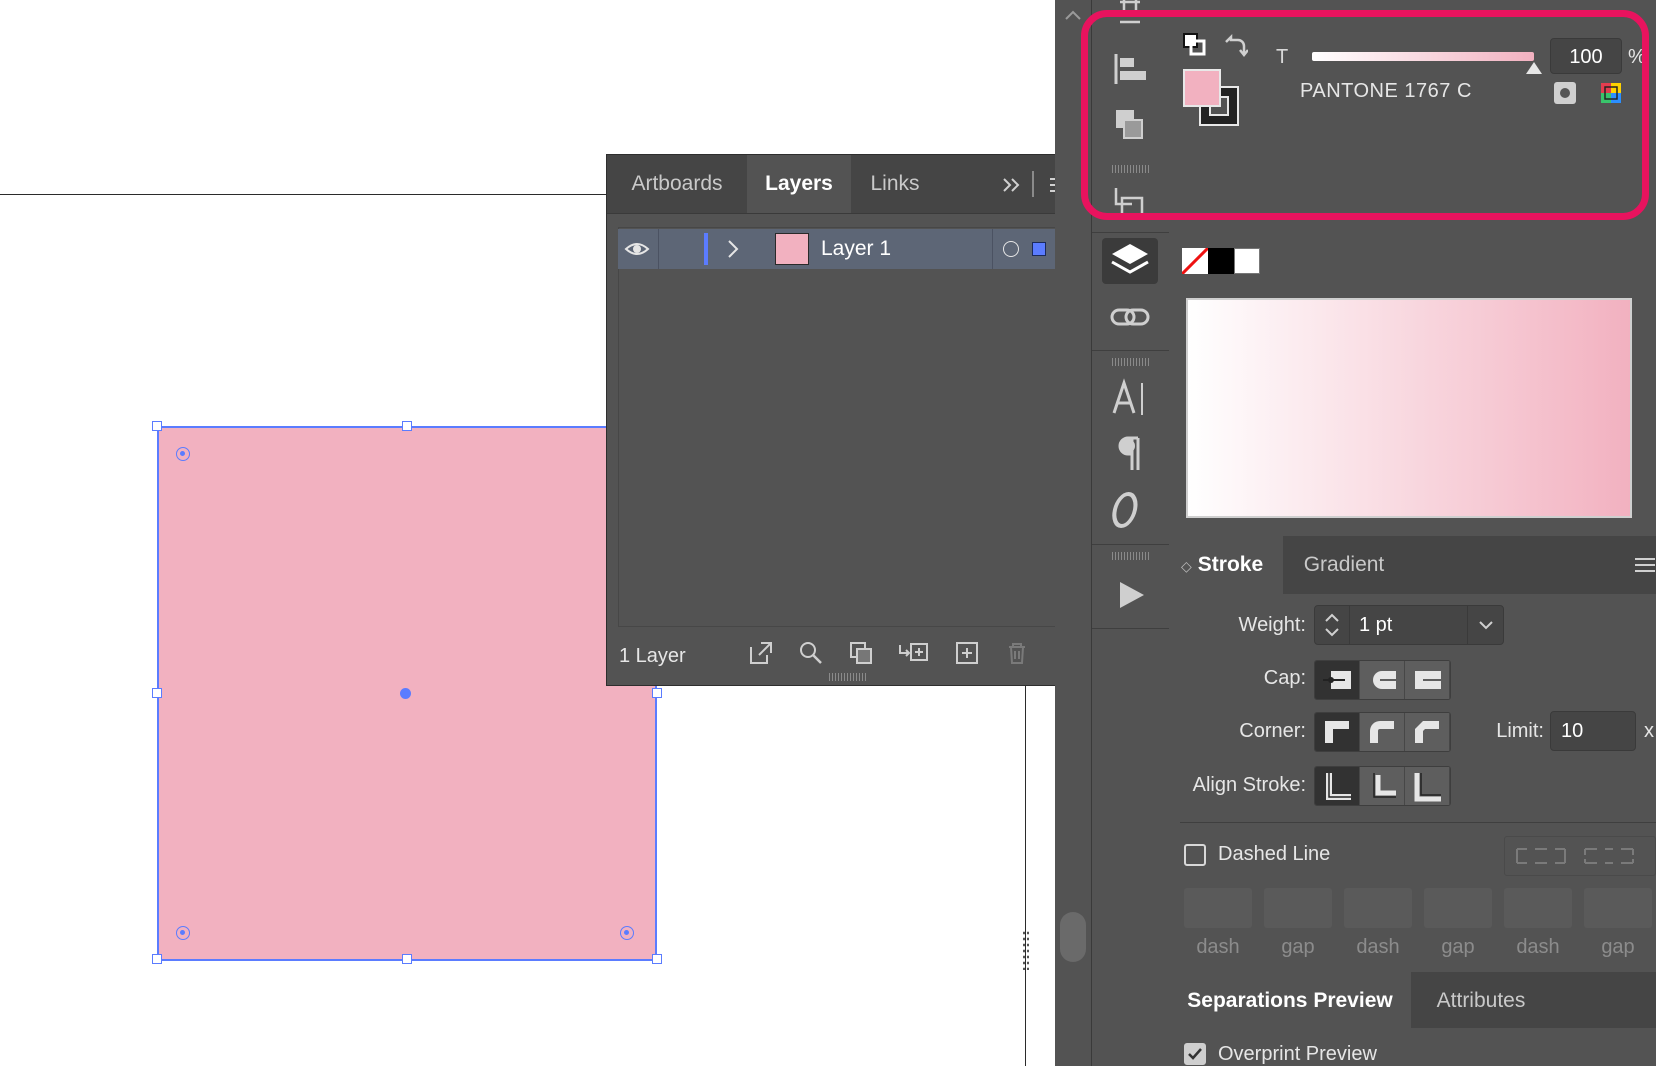 The height and width of the screenshot is (1066, 1656). What do you see at coordinates (1226, 565) in the screenshot?
I see `tab-stroke: ◇ Stroke` at bounding box center [1226, 565].